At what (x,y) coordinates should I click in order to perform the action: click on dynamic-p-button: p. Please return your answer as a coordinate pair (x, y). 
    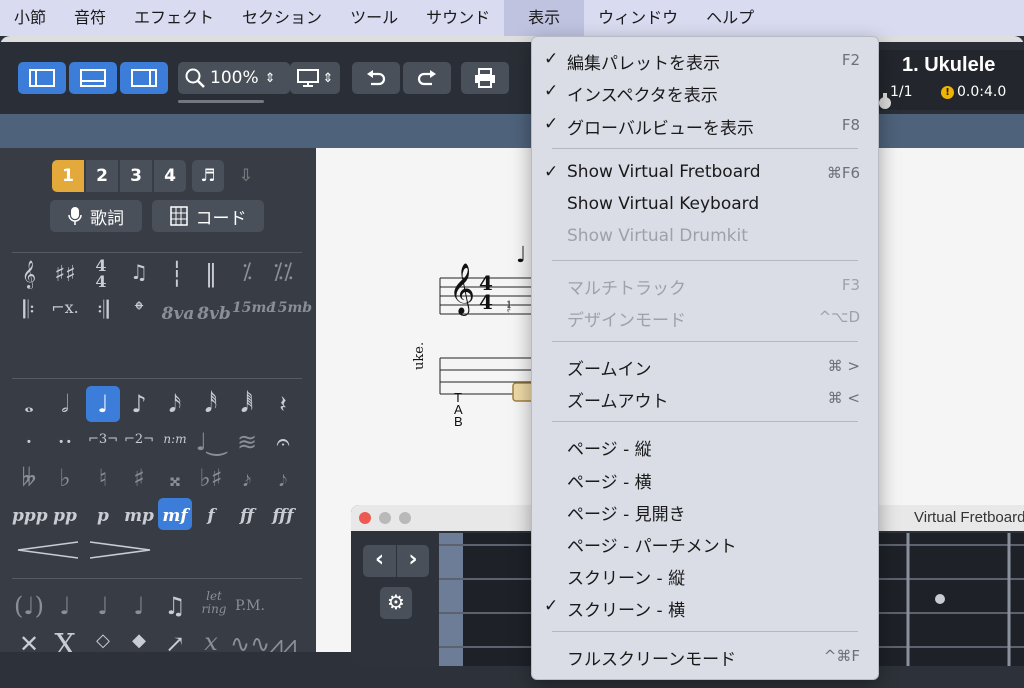
    Looking at the image, I should click on (103, 516).